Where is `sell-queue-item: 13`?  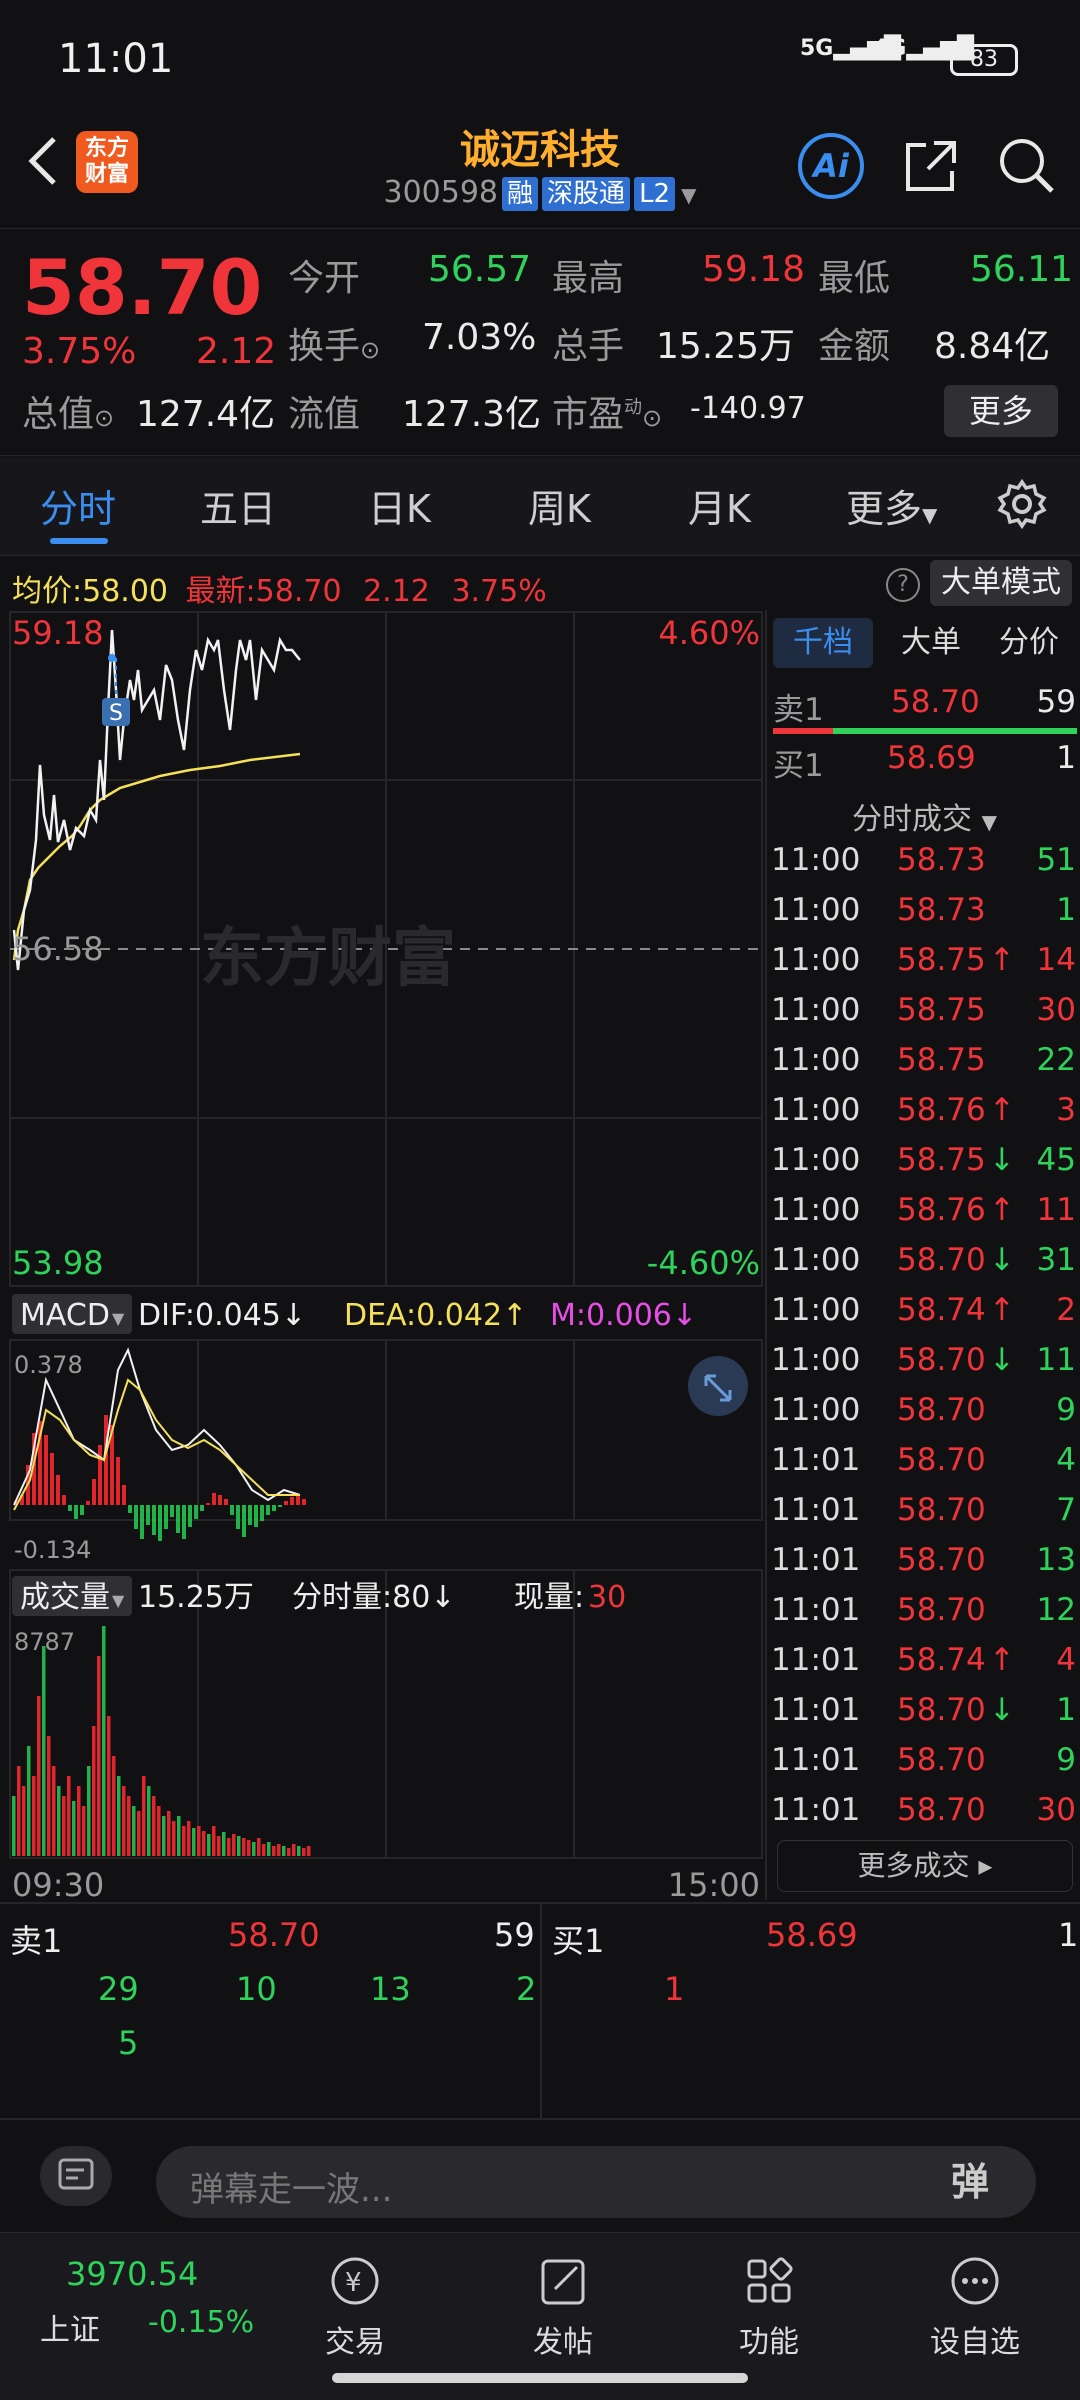
sell-queue-item: 13 is located at coordinates (390, 1989).